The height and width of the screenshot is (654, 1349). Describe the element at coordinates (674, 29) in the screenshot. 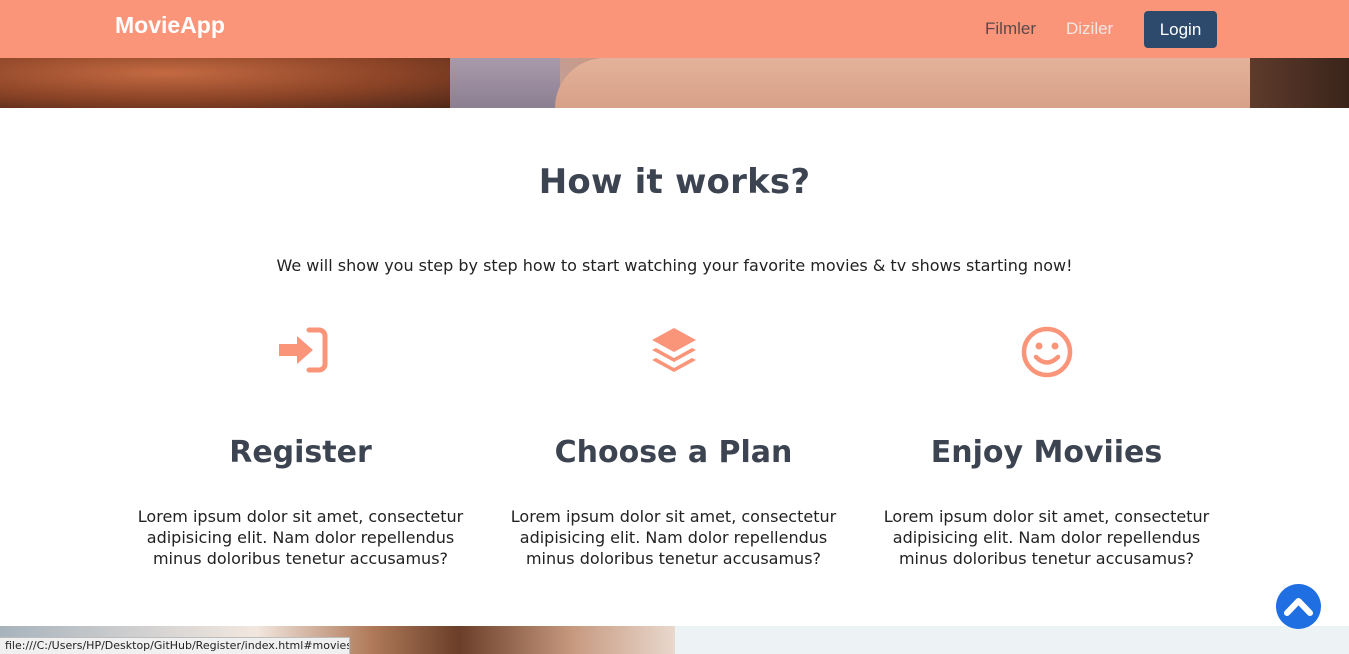

I see `navbar: MovieApp Filmler Diziler Login` at that location.